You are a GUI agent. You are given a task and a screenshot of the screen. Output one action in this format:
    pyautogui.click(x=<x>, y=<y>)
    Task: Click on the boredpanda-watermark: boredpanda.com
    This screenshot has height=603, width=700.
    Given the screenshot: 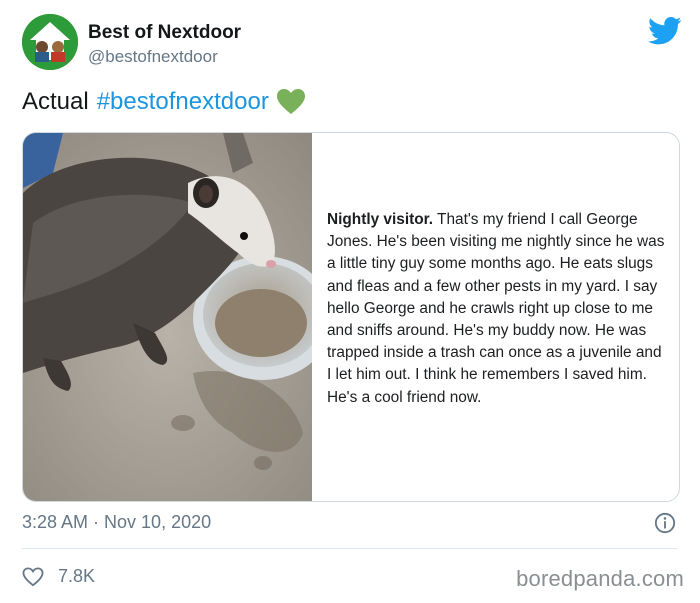 What is the action you would take?
    pyautogui.click(x=600, y=578)
    